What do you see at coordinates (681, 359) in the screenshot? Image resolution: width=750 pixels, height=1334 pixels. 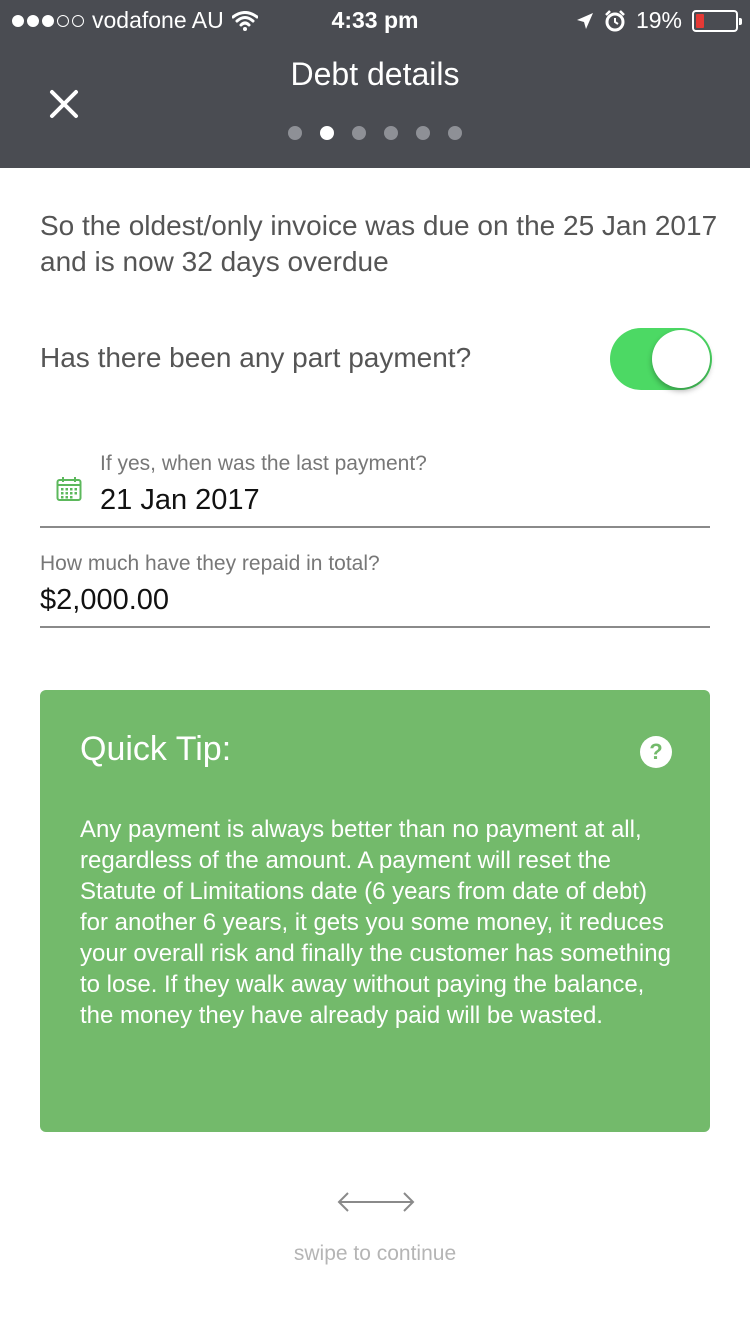 I see `toggle-knob` at bounding box center [681, 359].